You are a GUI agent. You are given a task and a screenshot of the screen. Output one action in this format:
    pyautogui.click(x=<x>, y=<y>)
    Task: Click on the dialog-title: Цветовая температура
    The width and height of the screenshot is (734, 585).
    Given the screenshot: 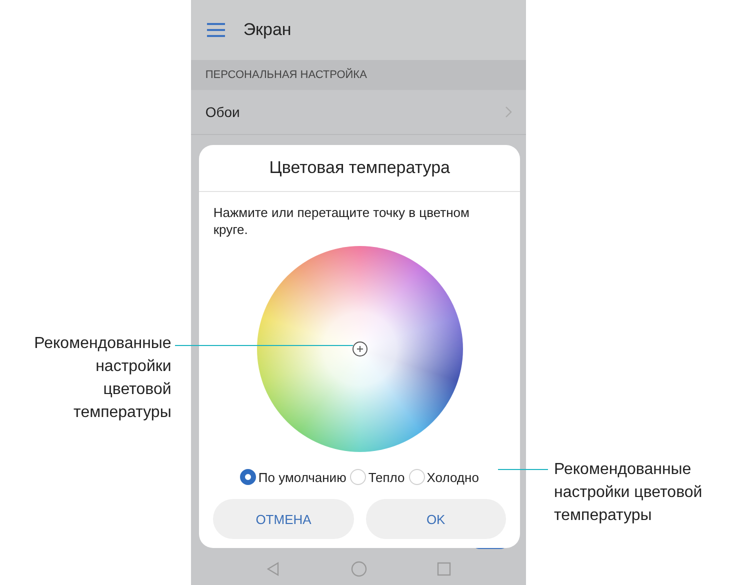 What is the action you would take?
    pyautogui.click(x=359, y=168)
    